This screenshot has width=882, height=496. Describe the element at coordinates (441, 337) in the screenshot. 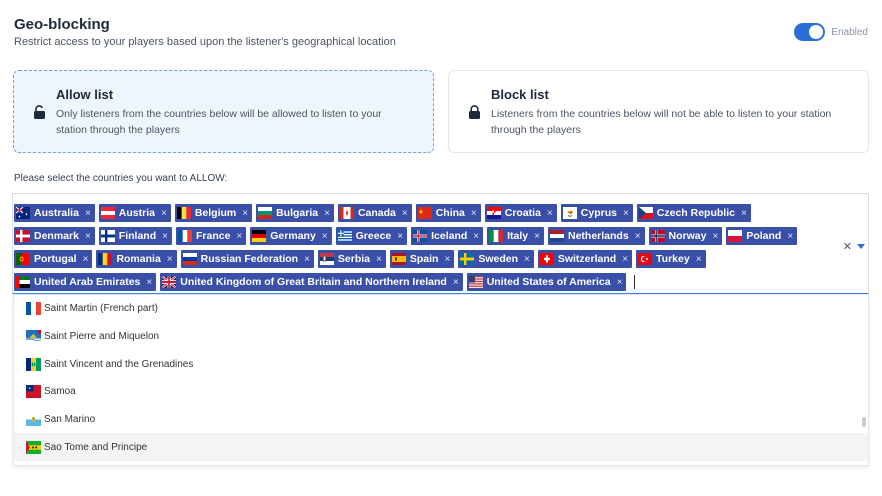

I see `dropdown-option: Saint Pierre and Miquelon` at that location.